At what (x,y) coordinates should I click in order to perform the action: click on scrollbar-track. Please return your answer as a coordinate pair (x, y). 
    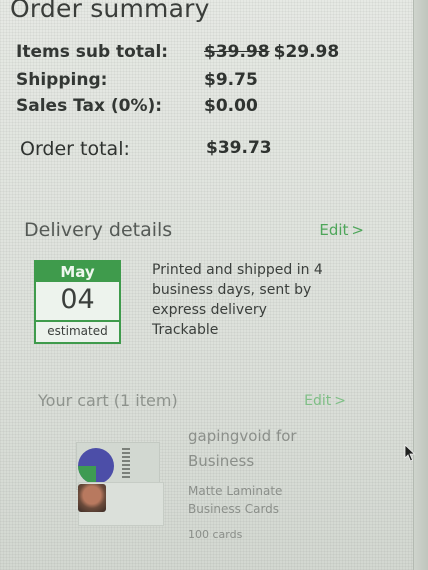
    Looking at the image, I should click on (420, 285).